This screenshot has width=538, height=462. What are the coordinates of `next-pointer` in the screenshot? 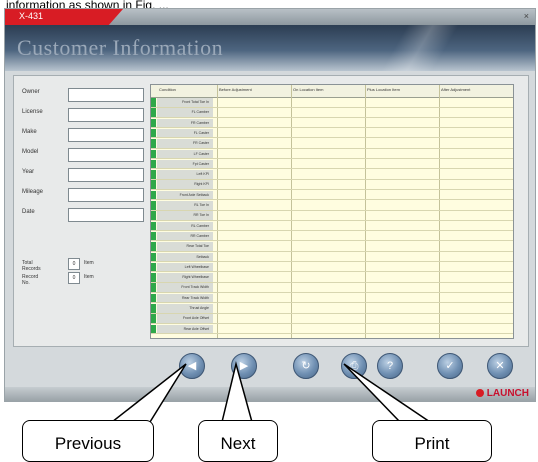 It's located at (237, 392).